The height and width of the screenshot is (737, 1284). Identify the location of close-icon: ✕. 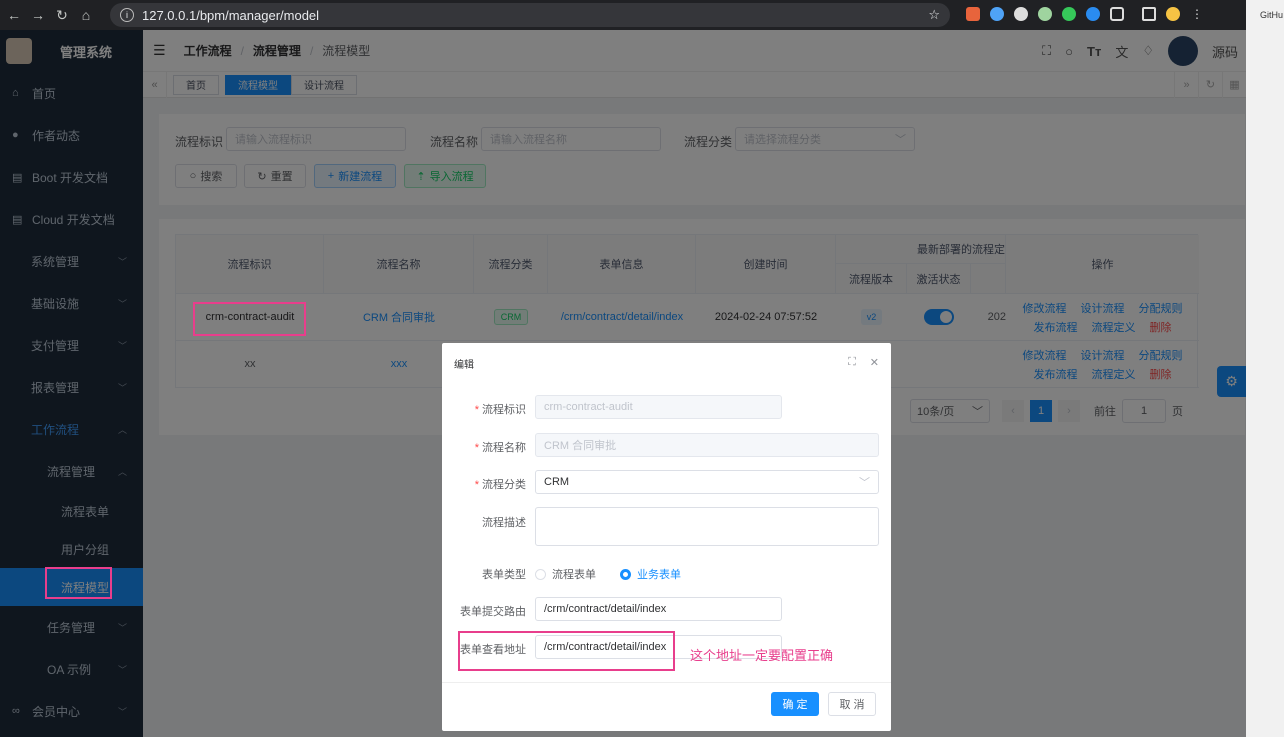
(874, 362).